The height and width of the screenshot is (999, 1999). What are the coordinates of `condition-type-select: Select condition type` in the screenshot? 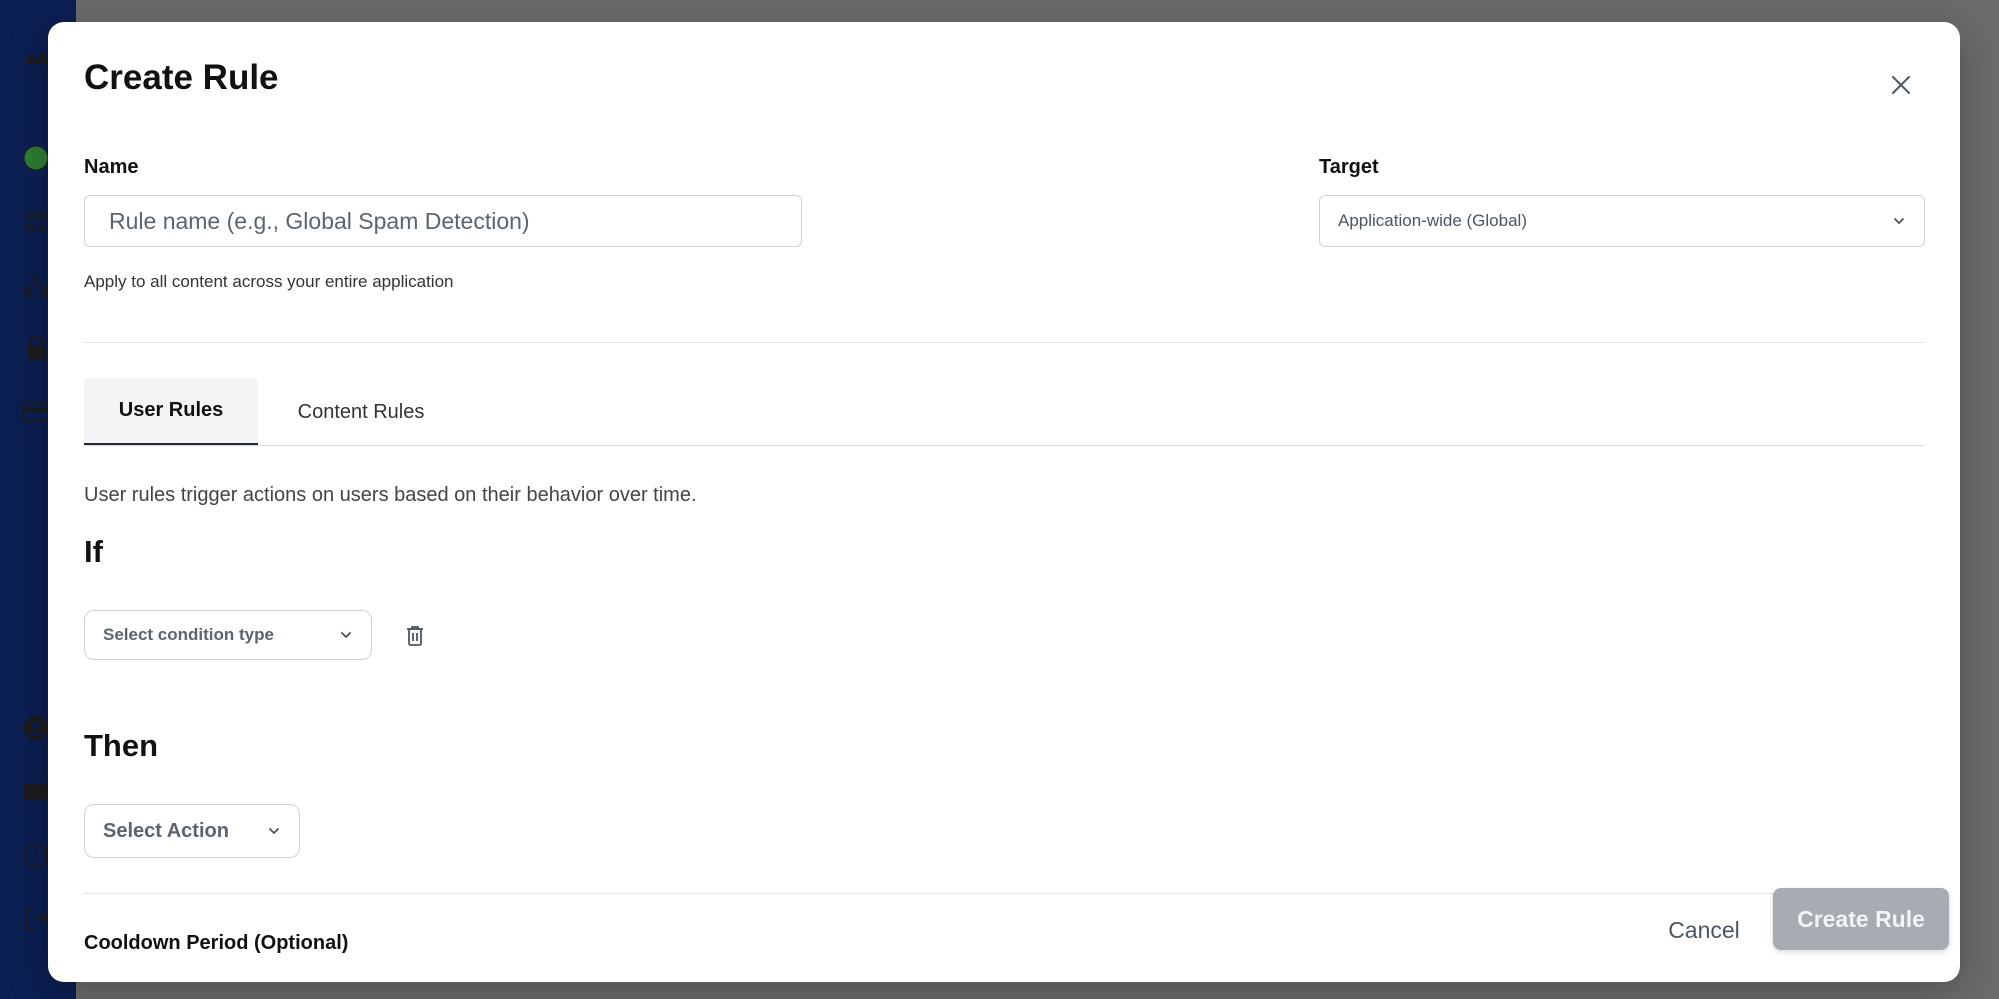 It's located at (228, 635).